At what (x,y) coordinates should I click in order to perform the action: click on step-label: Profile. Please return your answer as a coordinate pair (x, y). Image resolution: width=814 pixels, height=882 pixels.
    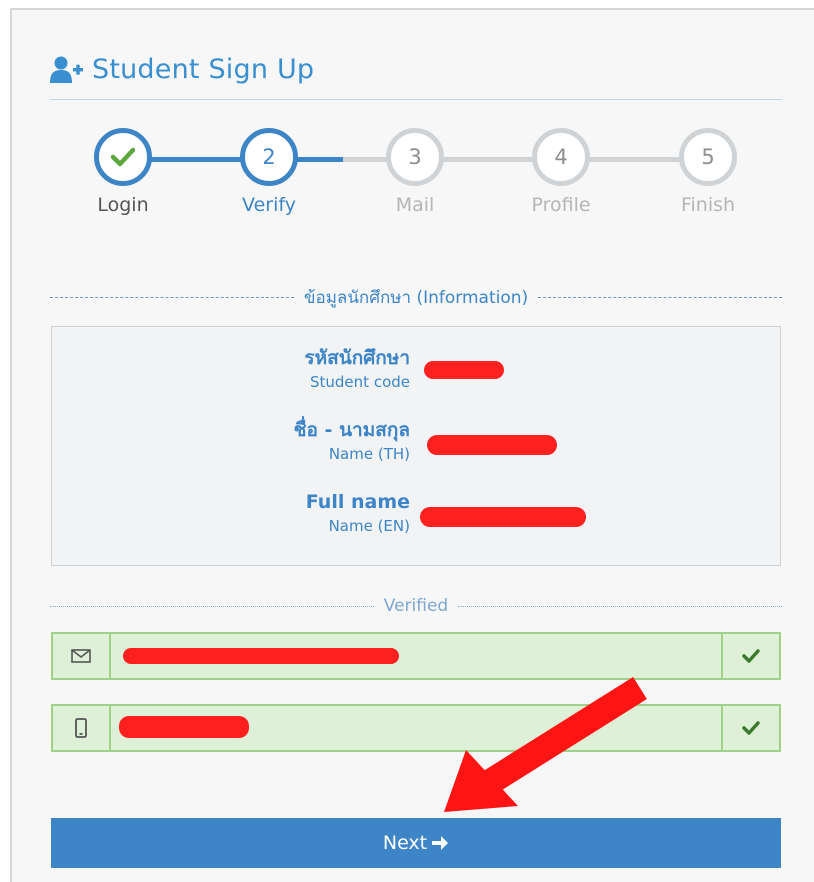
    Looking at the image, I should click on (561, 205).